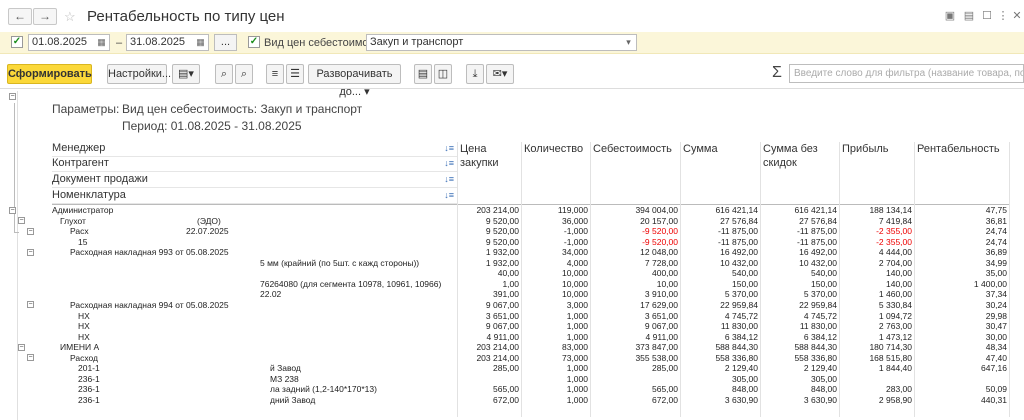  What do you see at coordinates (443, 74) in the screenshot?
I see `preview-icon: ◫` at bounding box center [443, 74].